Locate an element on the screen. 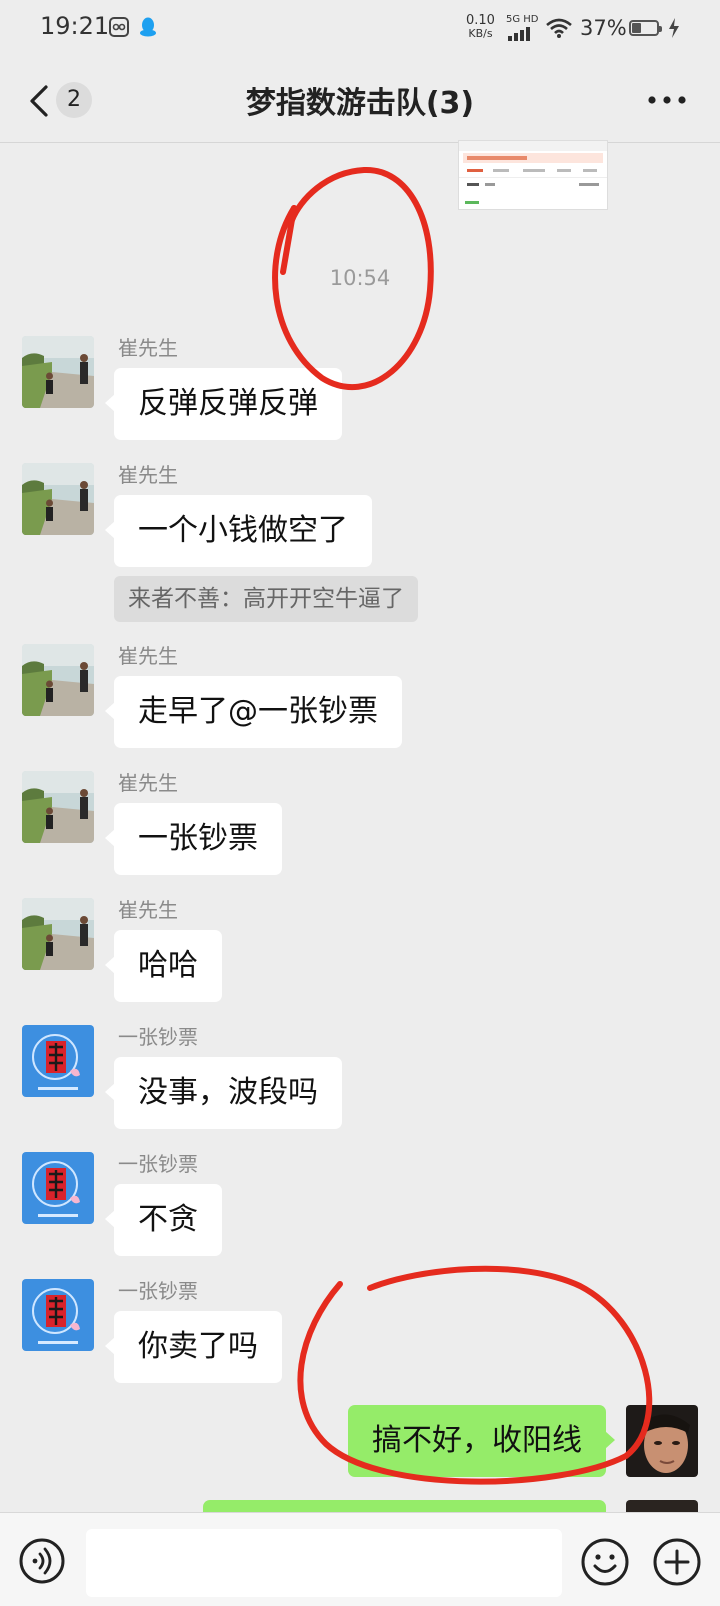 The height and width of the screenshot is (1606, 720). message-bubble: 哈哈 is located at coordinates (163, 966).